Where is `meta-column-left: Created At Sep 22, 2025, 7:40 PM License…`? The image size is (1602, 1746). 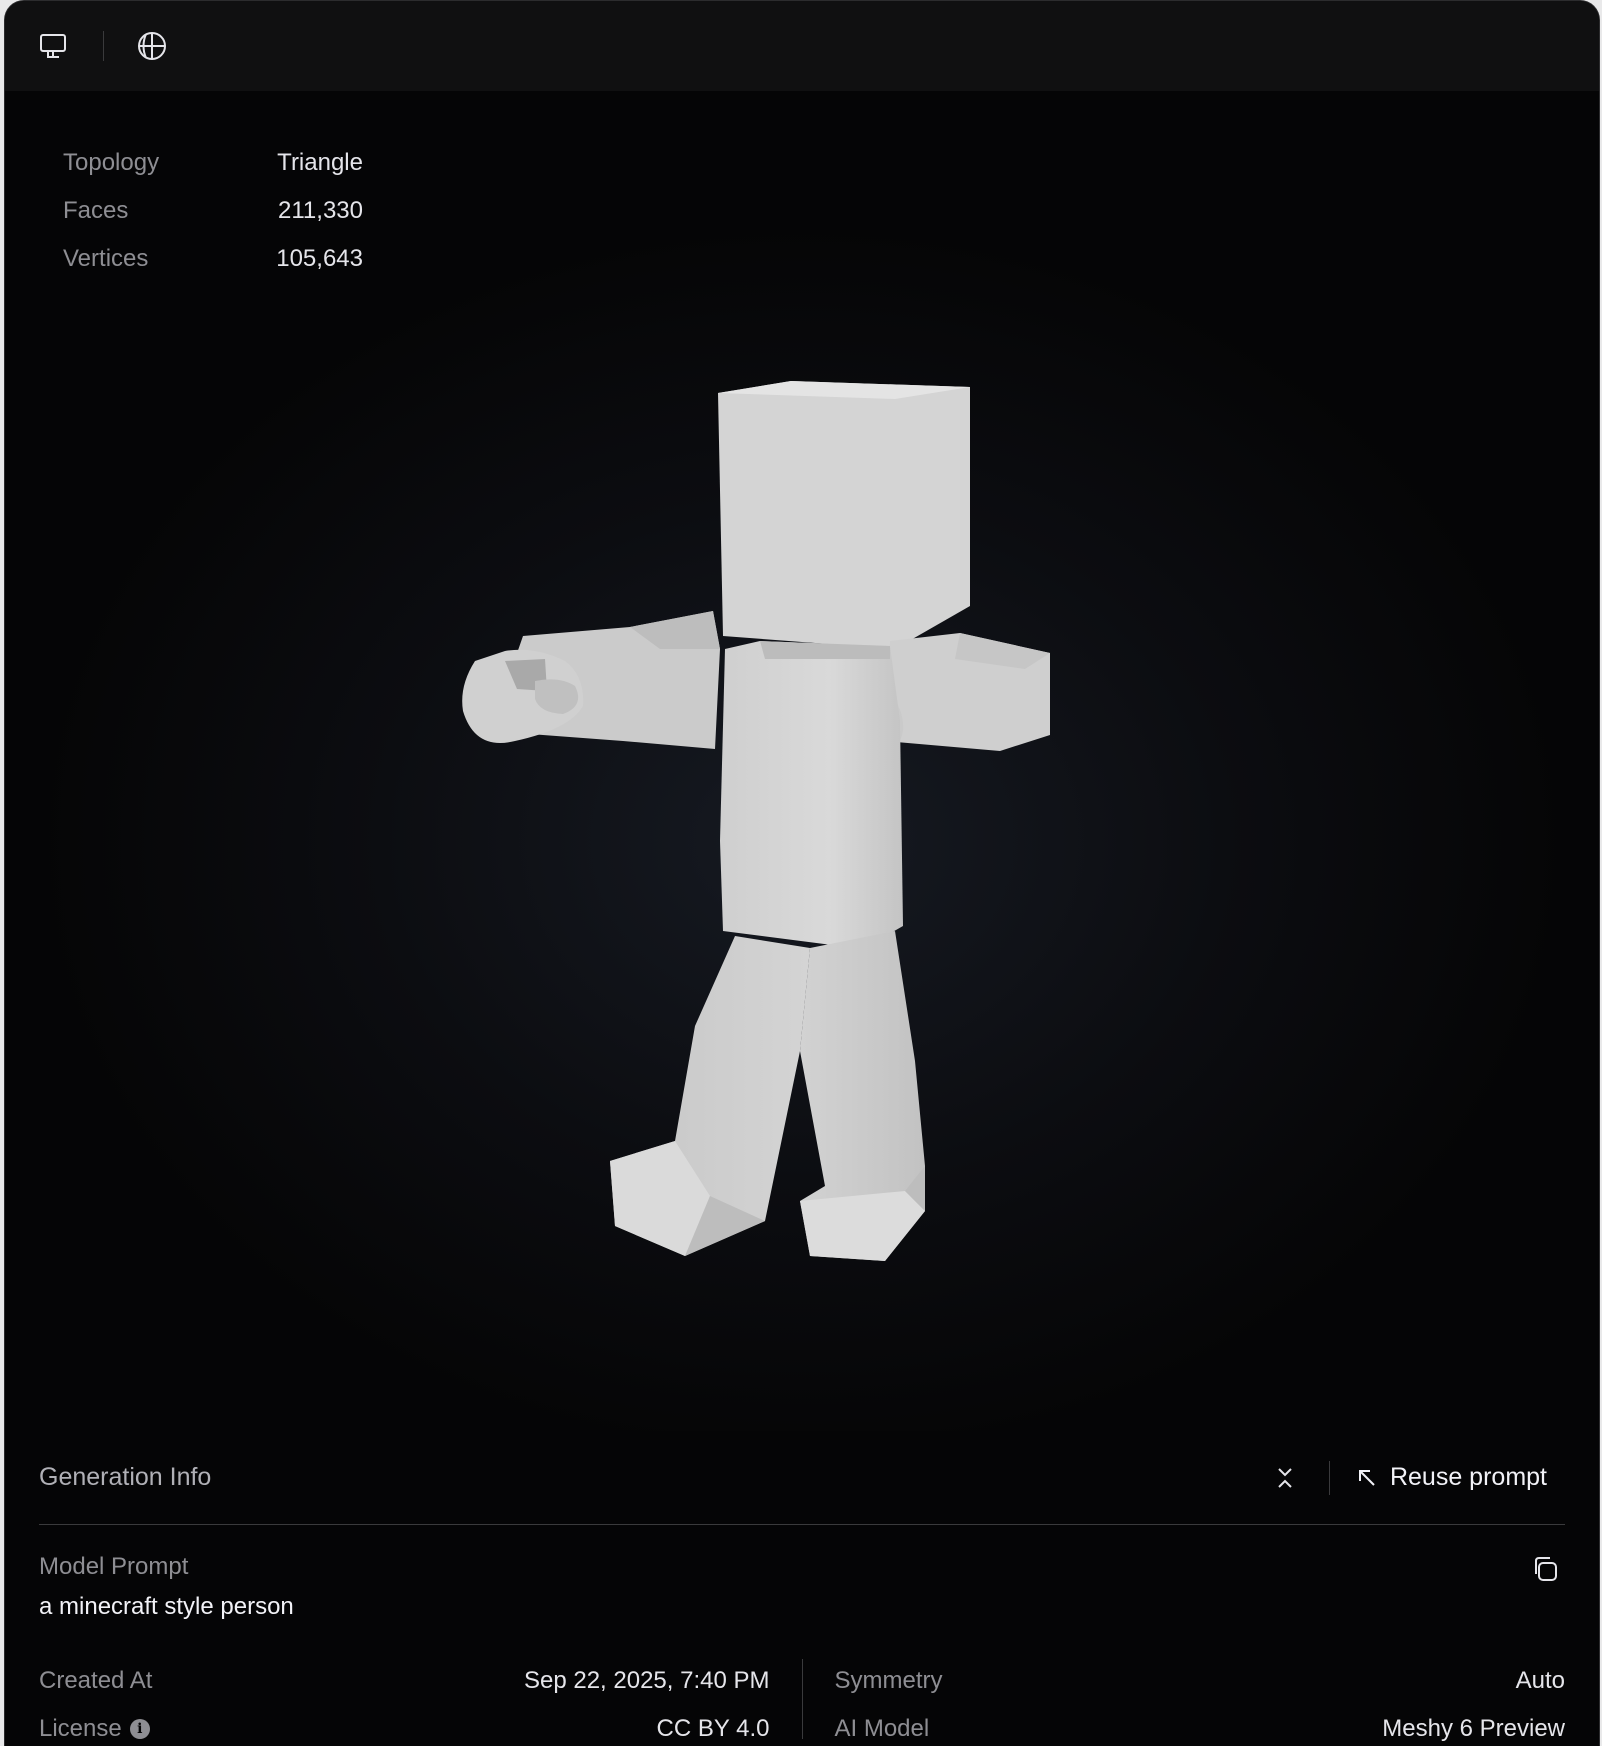 meta-column-left: Created At Sep 22, 2025, 7:40 PM License… is located at coordinates (420, 1701).